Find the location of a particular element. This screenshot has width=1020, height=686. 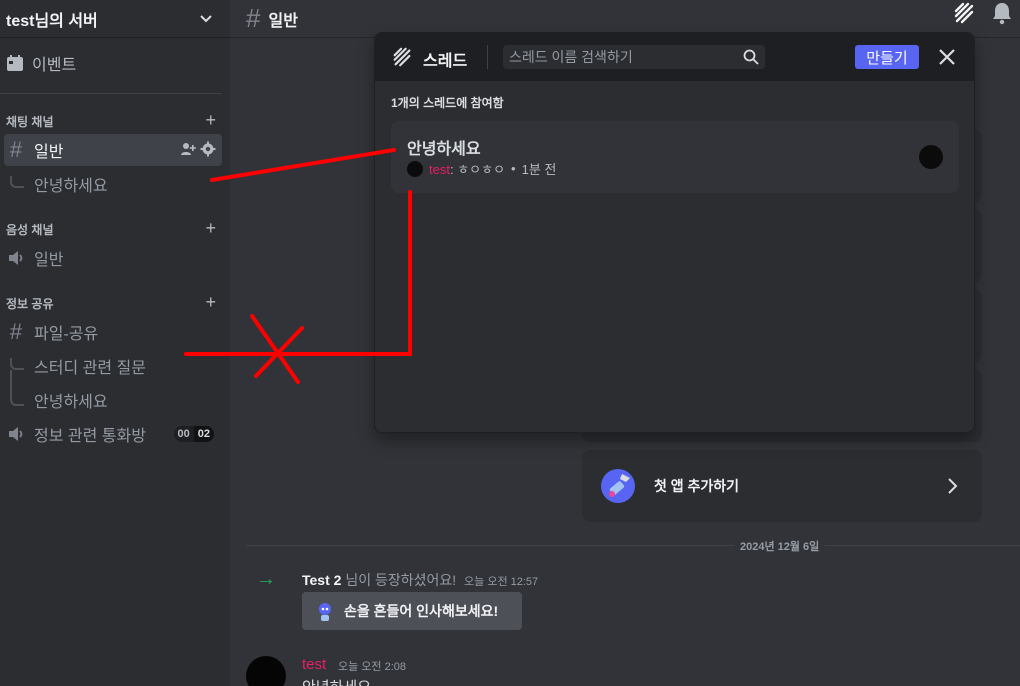

thread-search is located at coordinates (634, 57).